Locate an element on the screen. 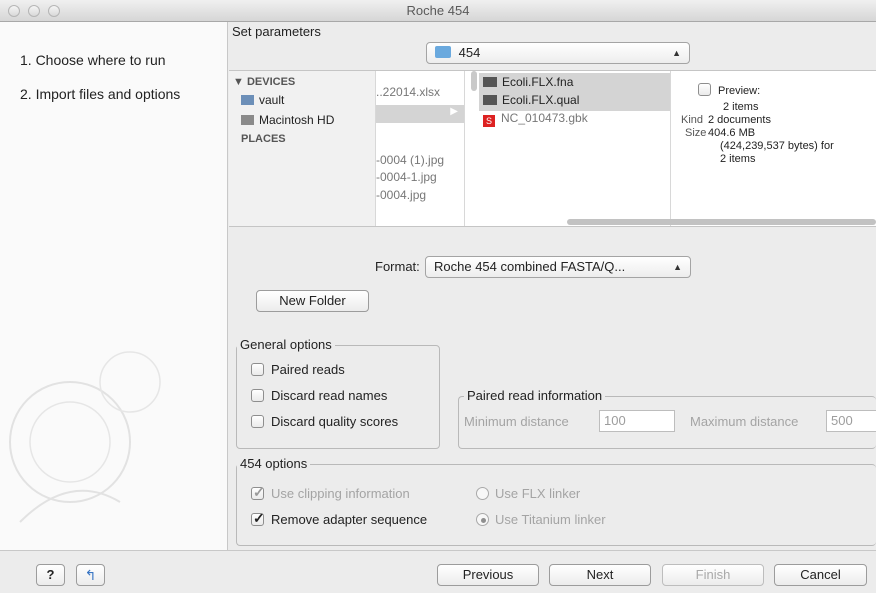 The height and width of the screenshot is (593, 876). cancel-button: Cancel is located at coordinates (820, 575).